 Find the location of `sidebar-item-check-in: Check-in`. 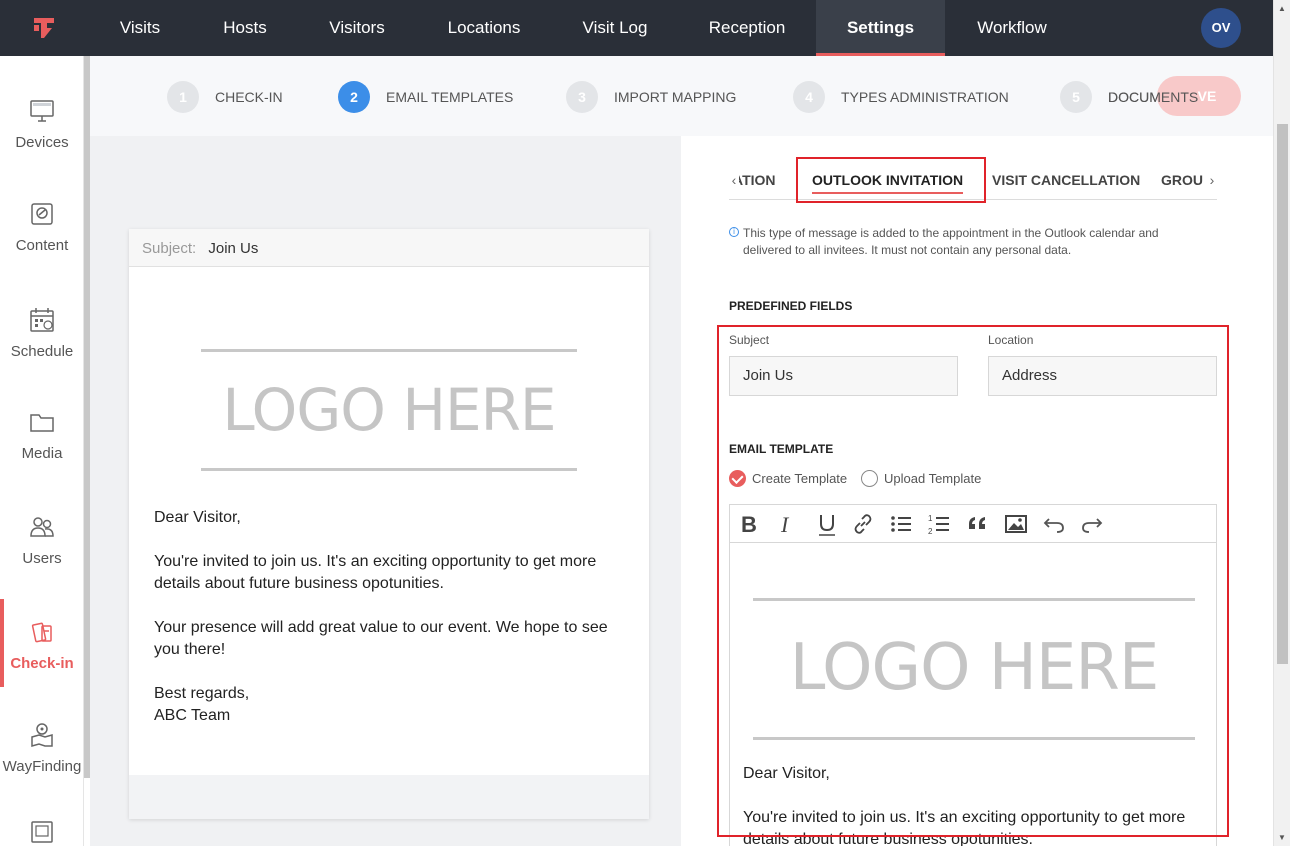

sidebar-item-check-in: Check-in is located at coordinates (41, 643).